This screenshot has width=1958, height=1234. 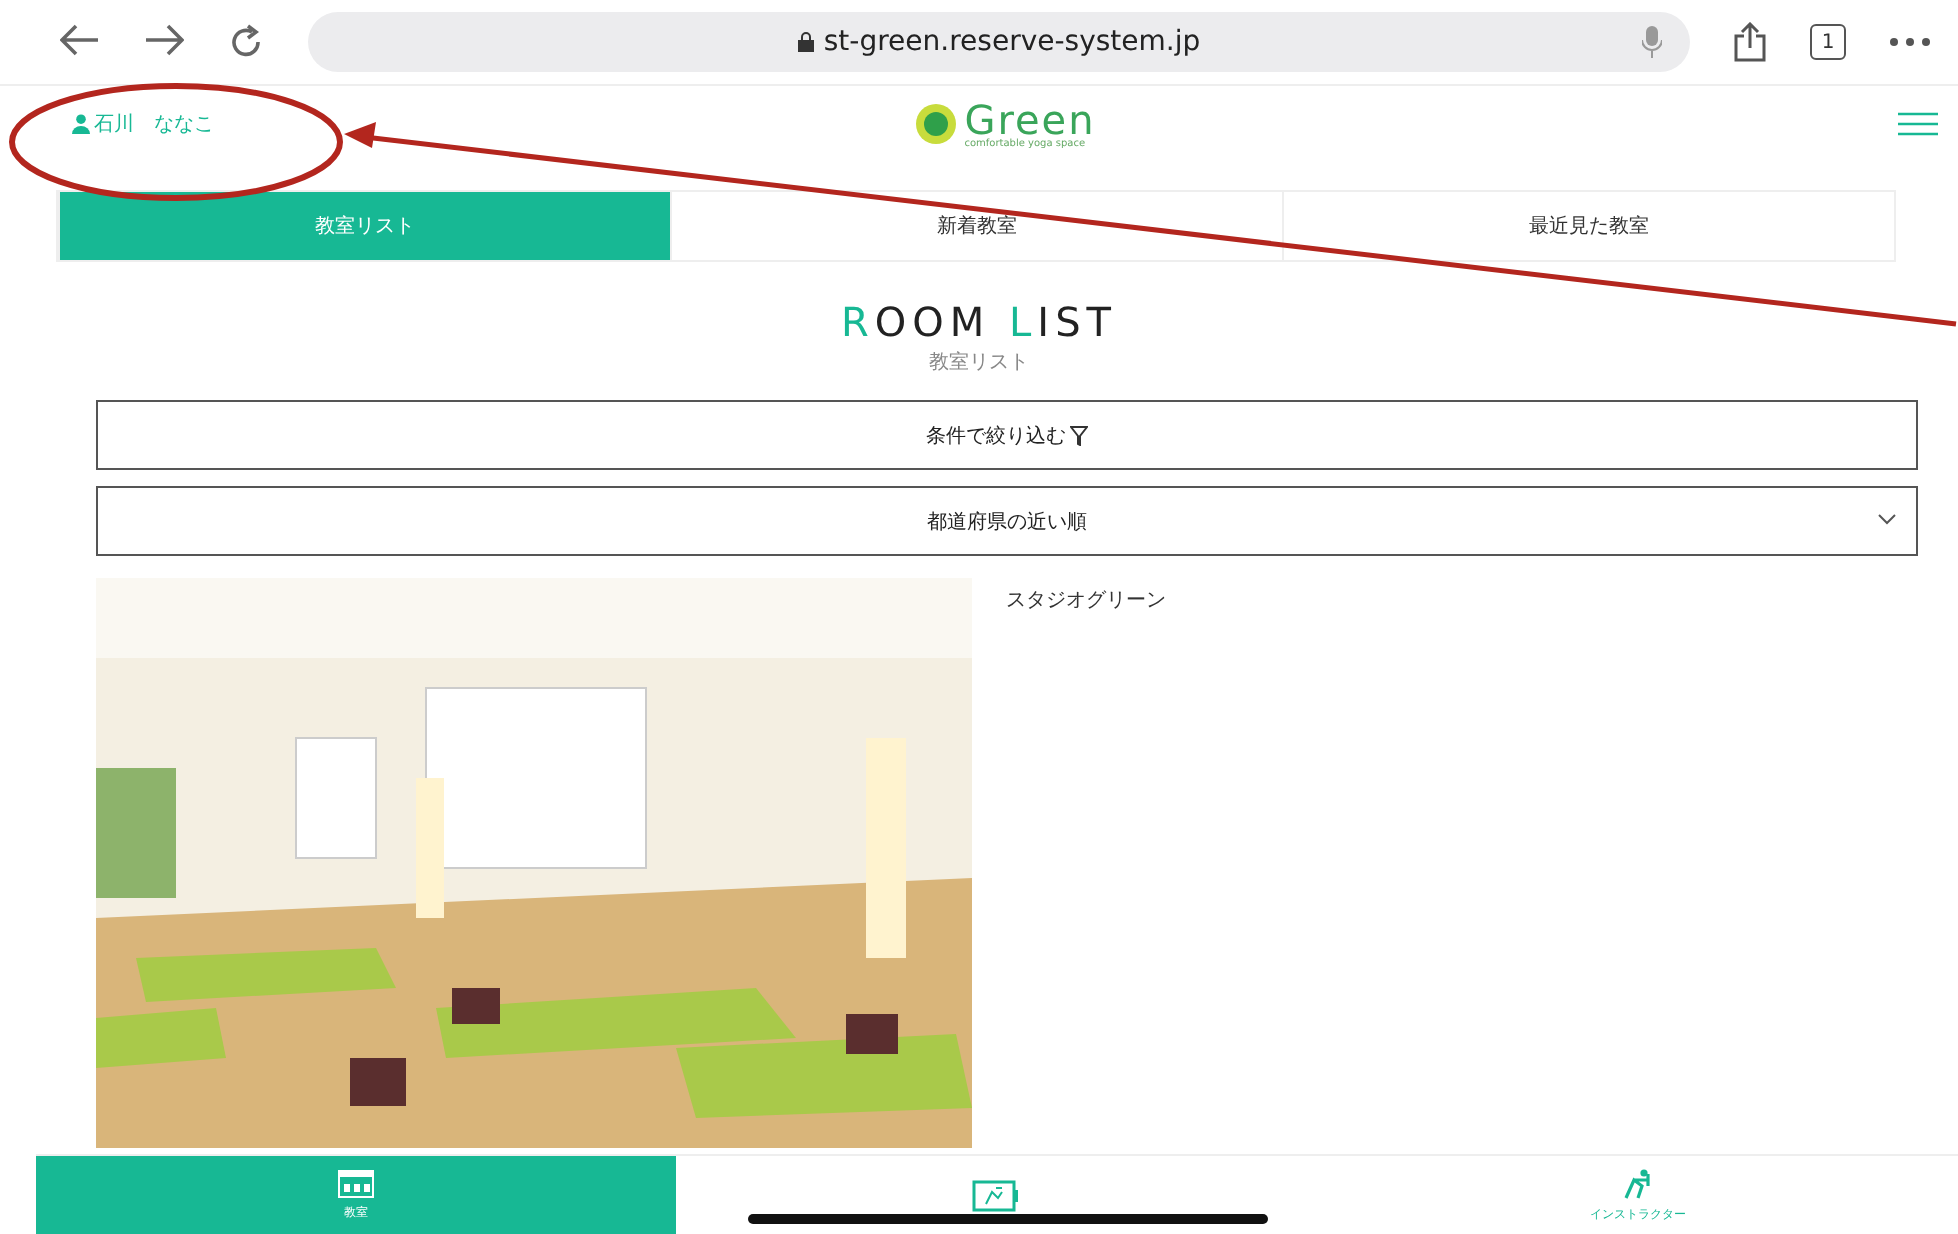 I want to click on more-icon, so click(x=1910, y=42).